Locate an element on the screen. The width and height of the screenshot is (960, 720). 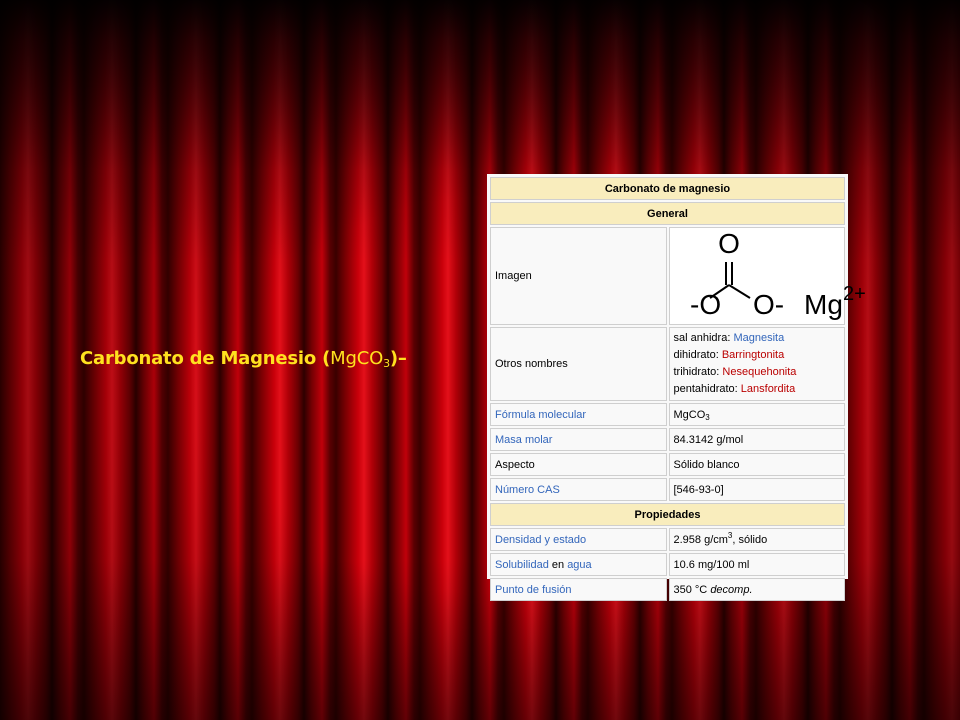
link-masa-molar: Masa molar is located at coordinates (523, 440).